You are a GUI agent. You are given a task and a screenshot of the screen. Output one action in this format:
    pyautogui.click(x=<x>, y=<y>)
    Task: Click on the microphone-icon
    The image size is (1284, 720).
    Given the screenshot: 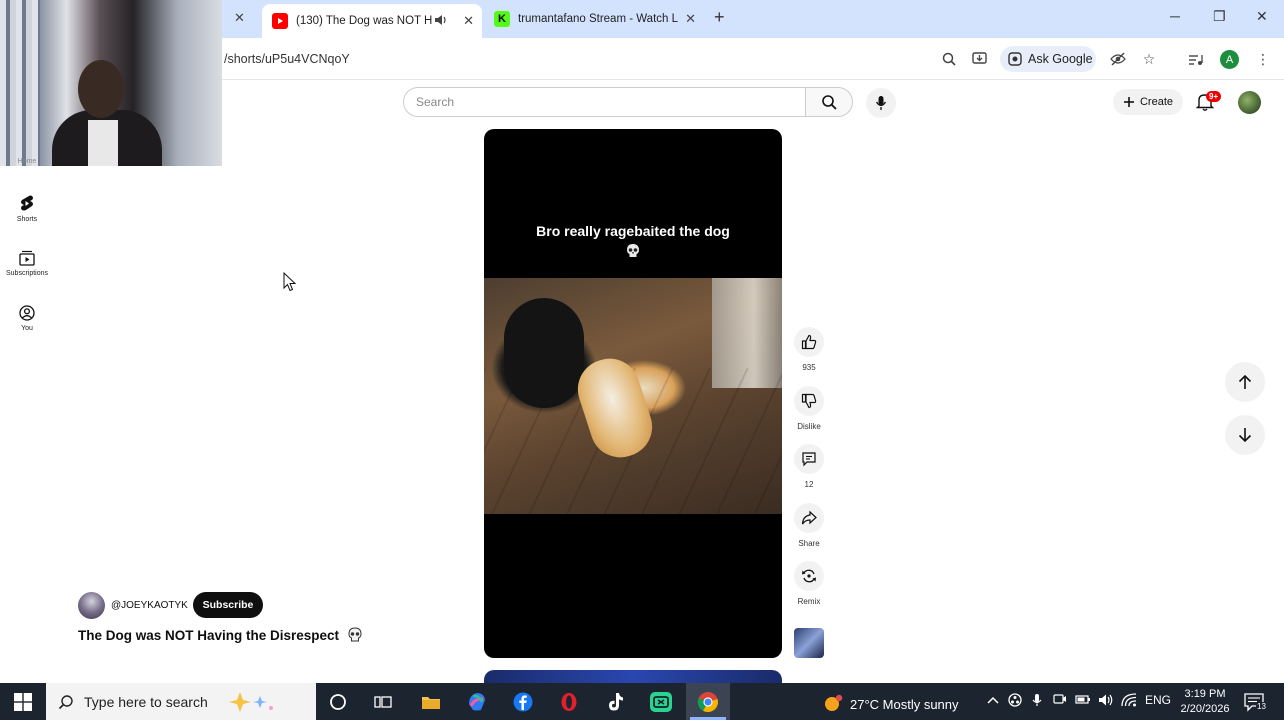 What is the action you would take?
    pyautogui.click(x=881, y=103)
    